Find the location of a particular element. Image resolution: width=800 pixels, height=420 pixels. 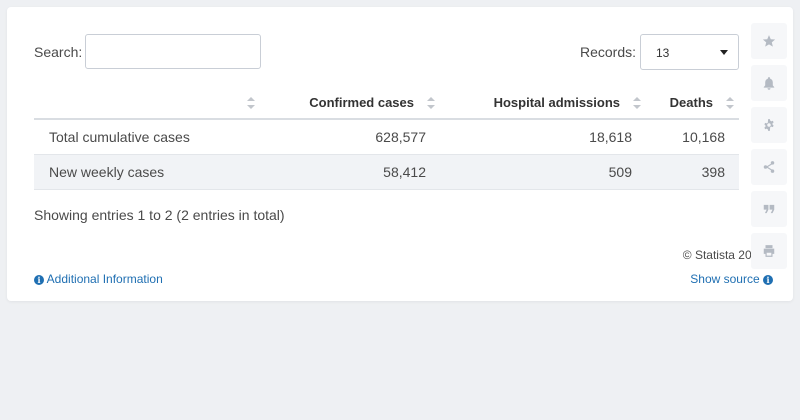

hospital-admissions-cell: 509 is located at coordinates (543, 172).